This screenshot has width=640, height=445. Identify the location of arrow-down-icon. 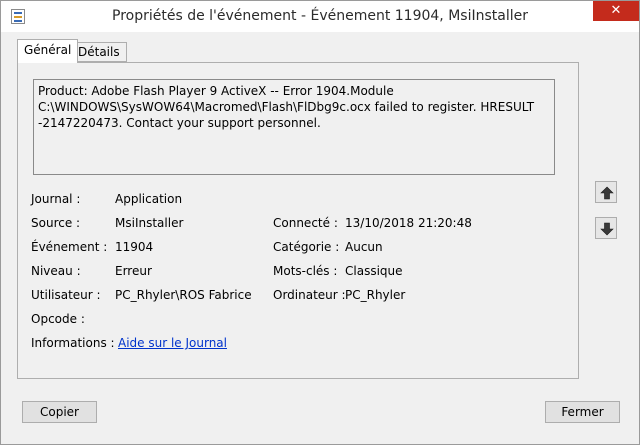
(607, 229).